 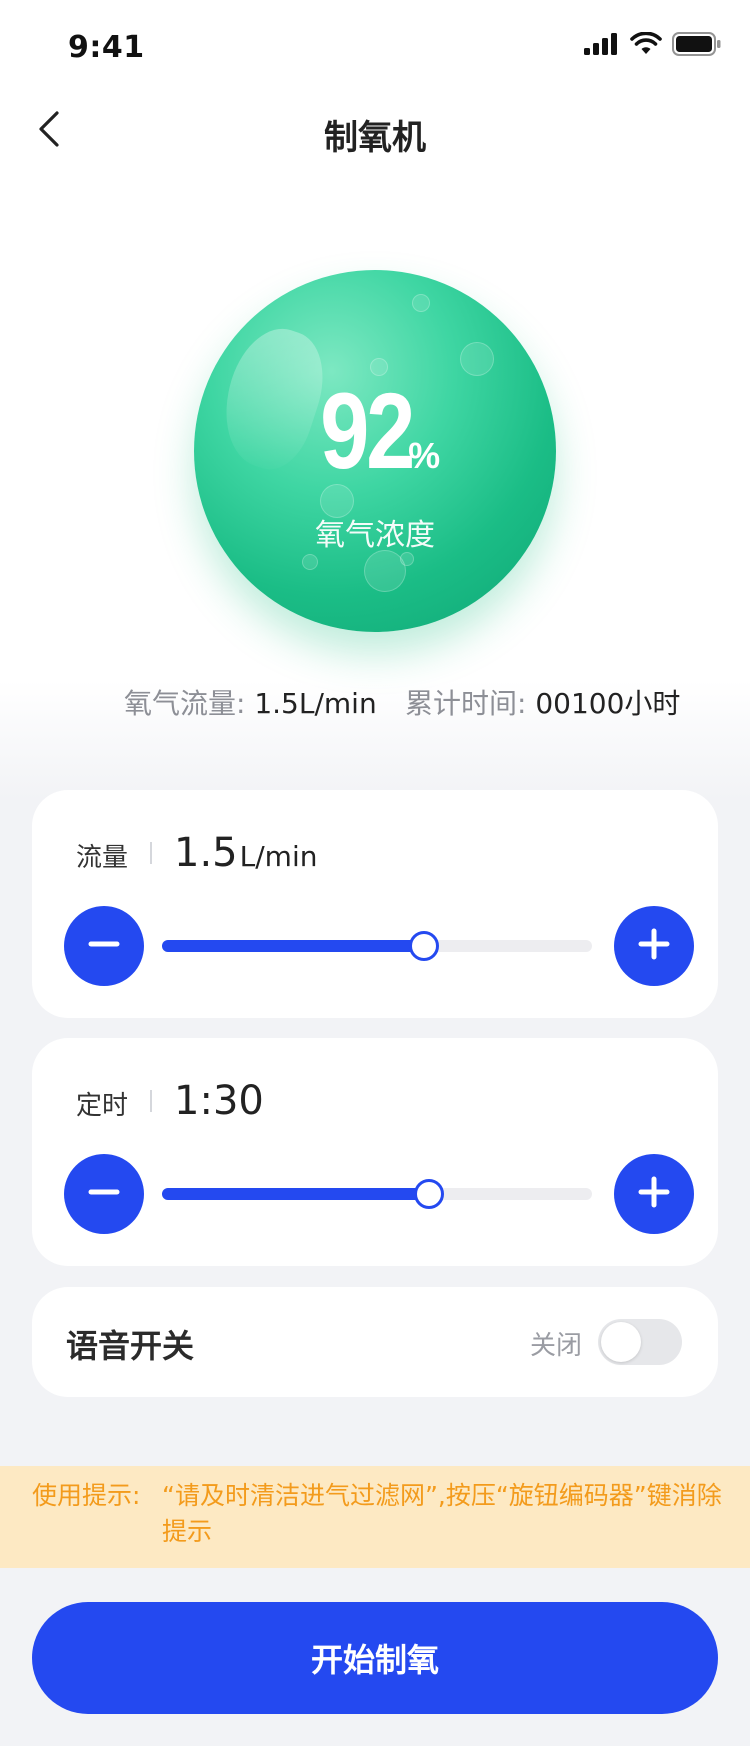 I want to click on start-oxygen-button: 开始制氧, so click(x=375, y=1658).